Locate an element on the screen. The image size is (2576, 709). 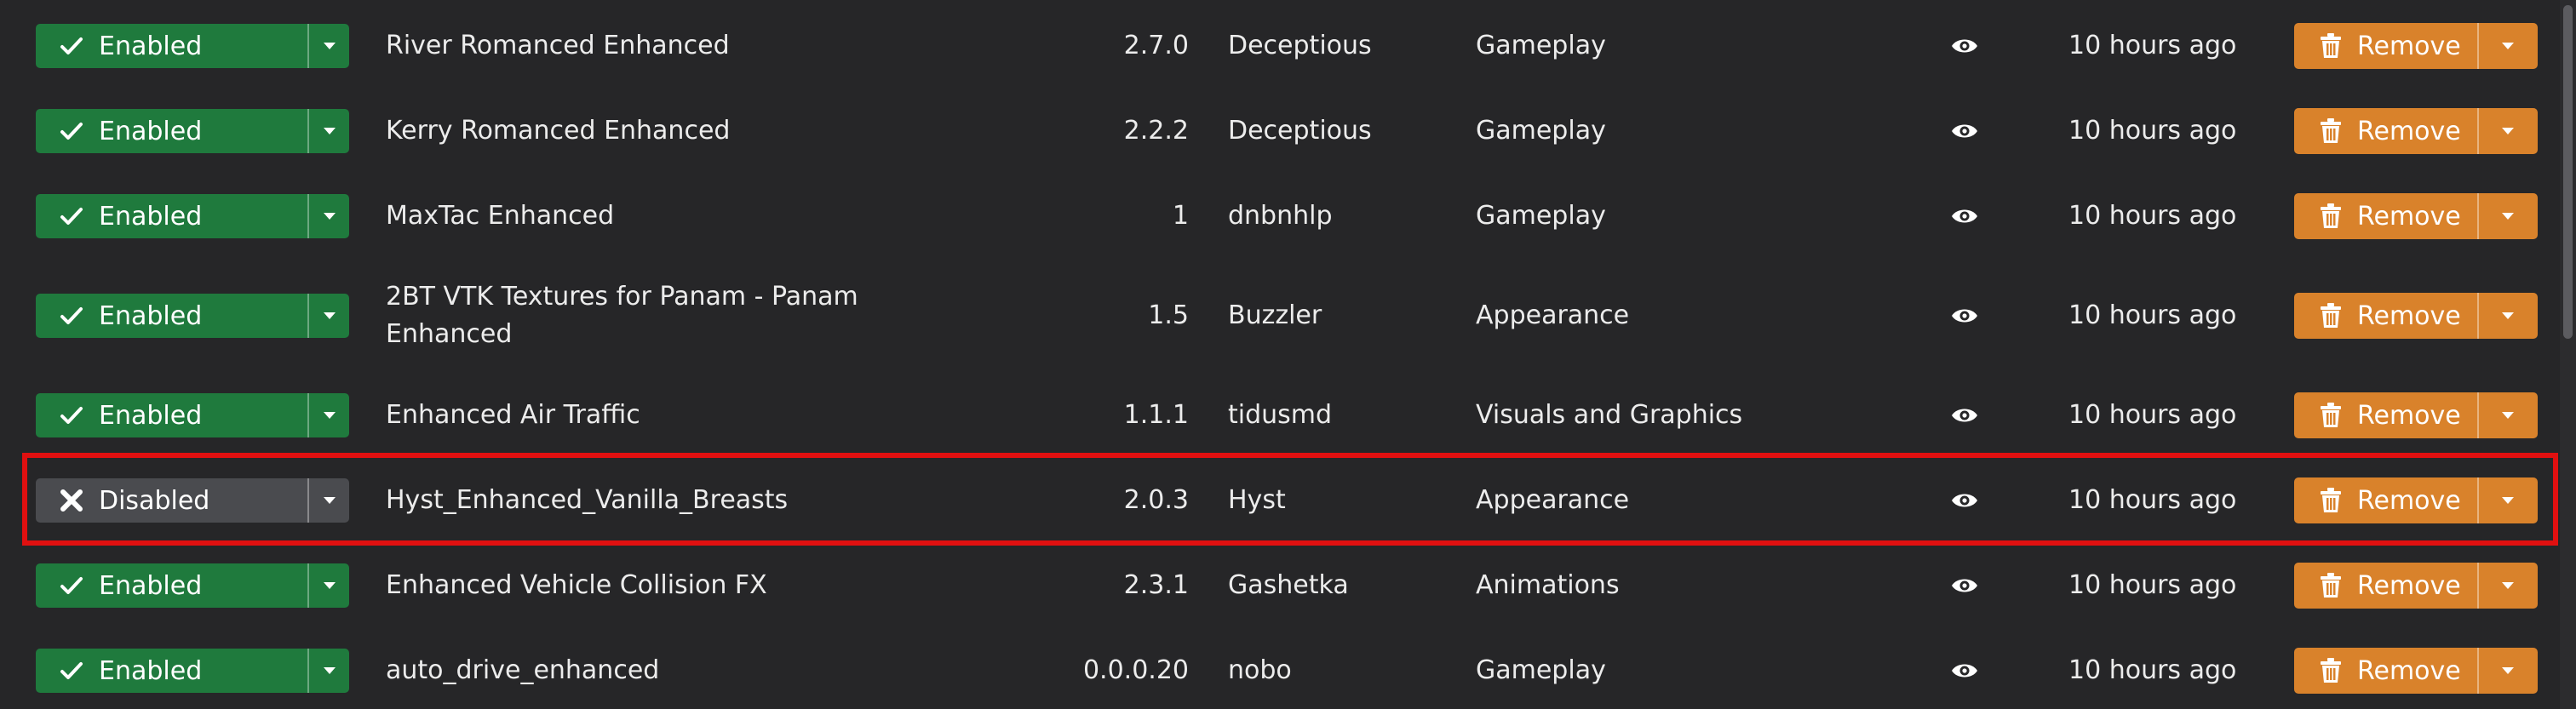
status-toggle-main: Disabled is located at coordinates (171, 500).